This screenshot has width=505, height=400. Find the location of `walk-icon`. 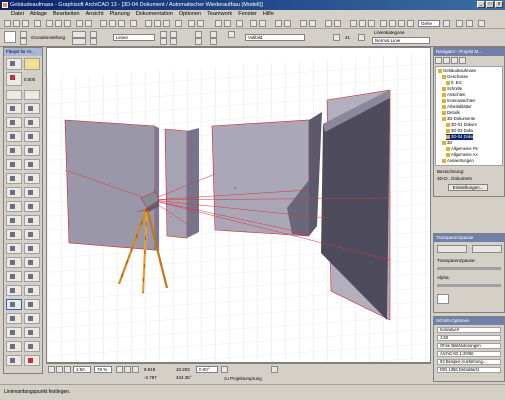

walk-icon is located at coordinates (200, 23).